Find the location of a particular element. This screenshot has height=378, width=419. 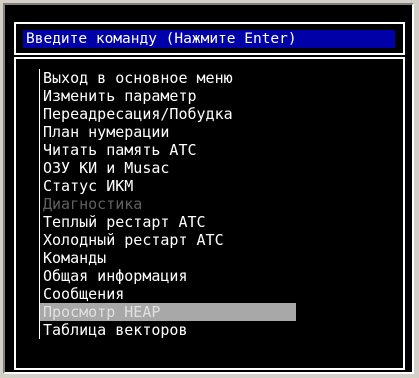

command-prompt-box: Введите команду (Нажмите Enter) is located at coordinates (209, 38).